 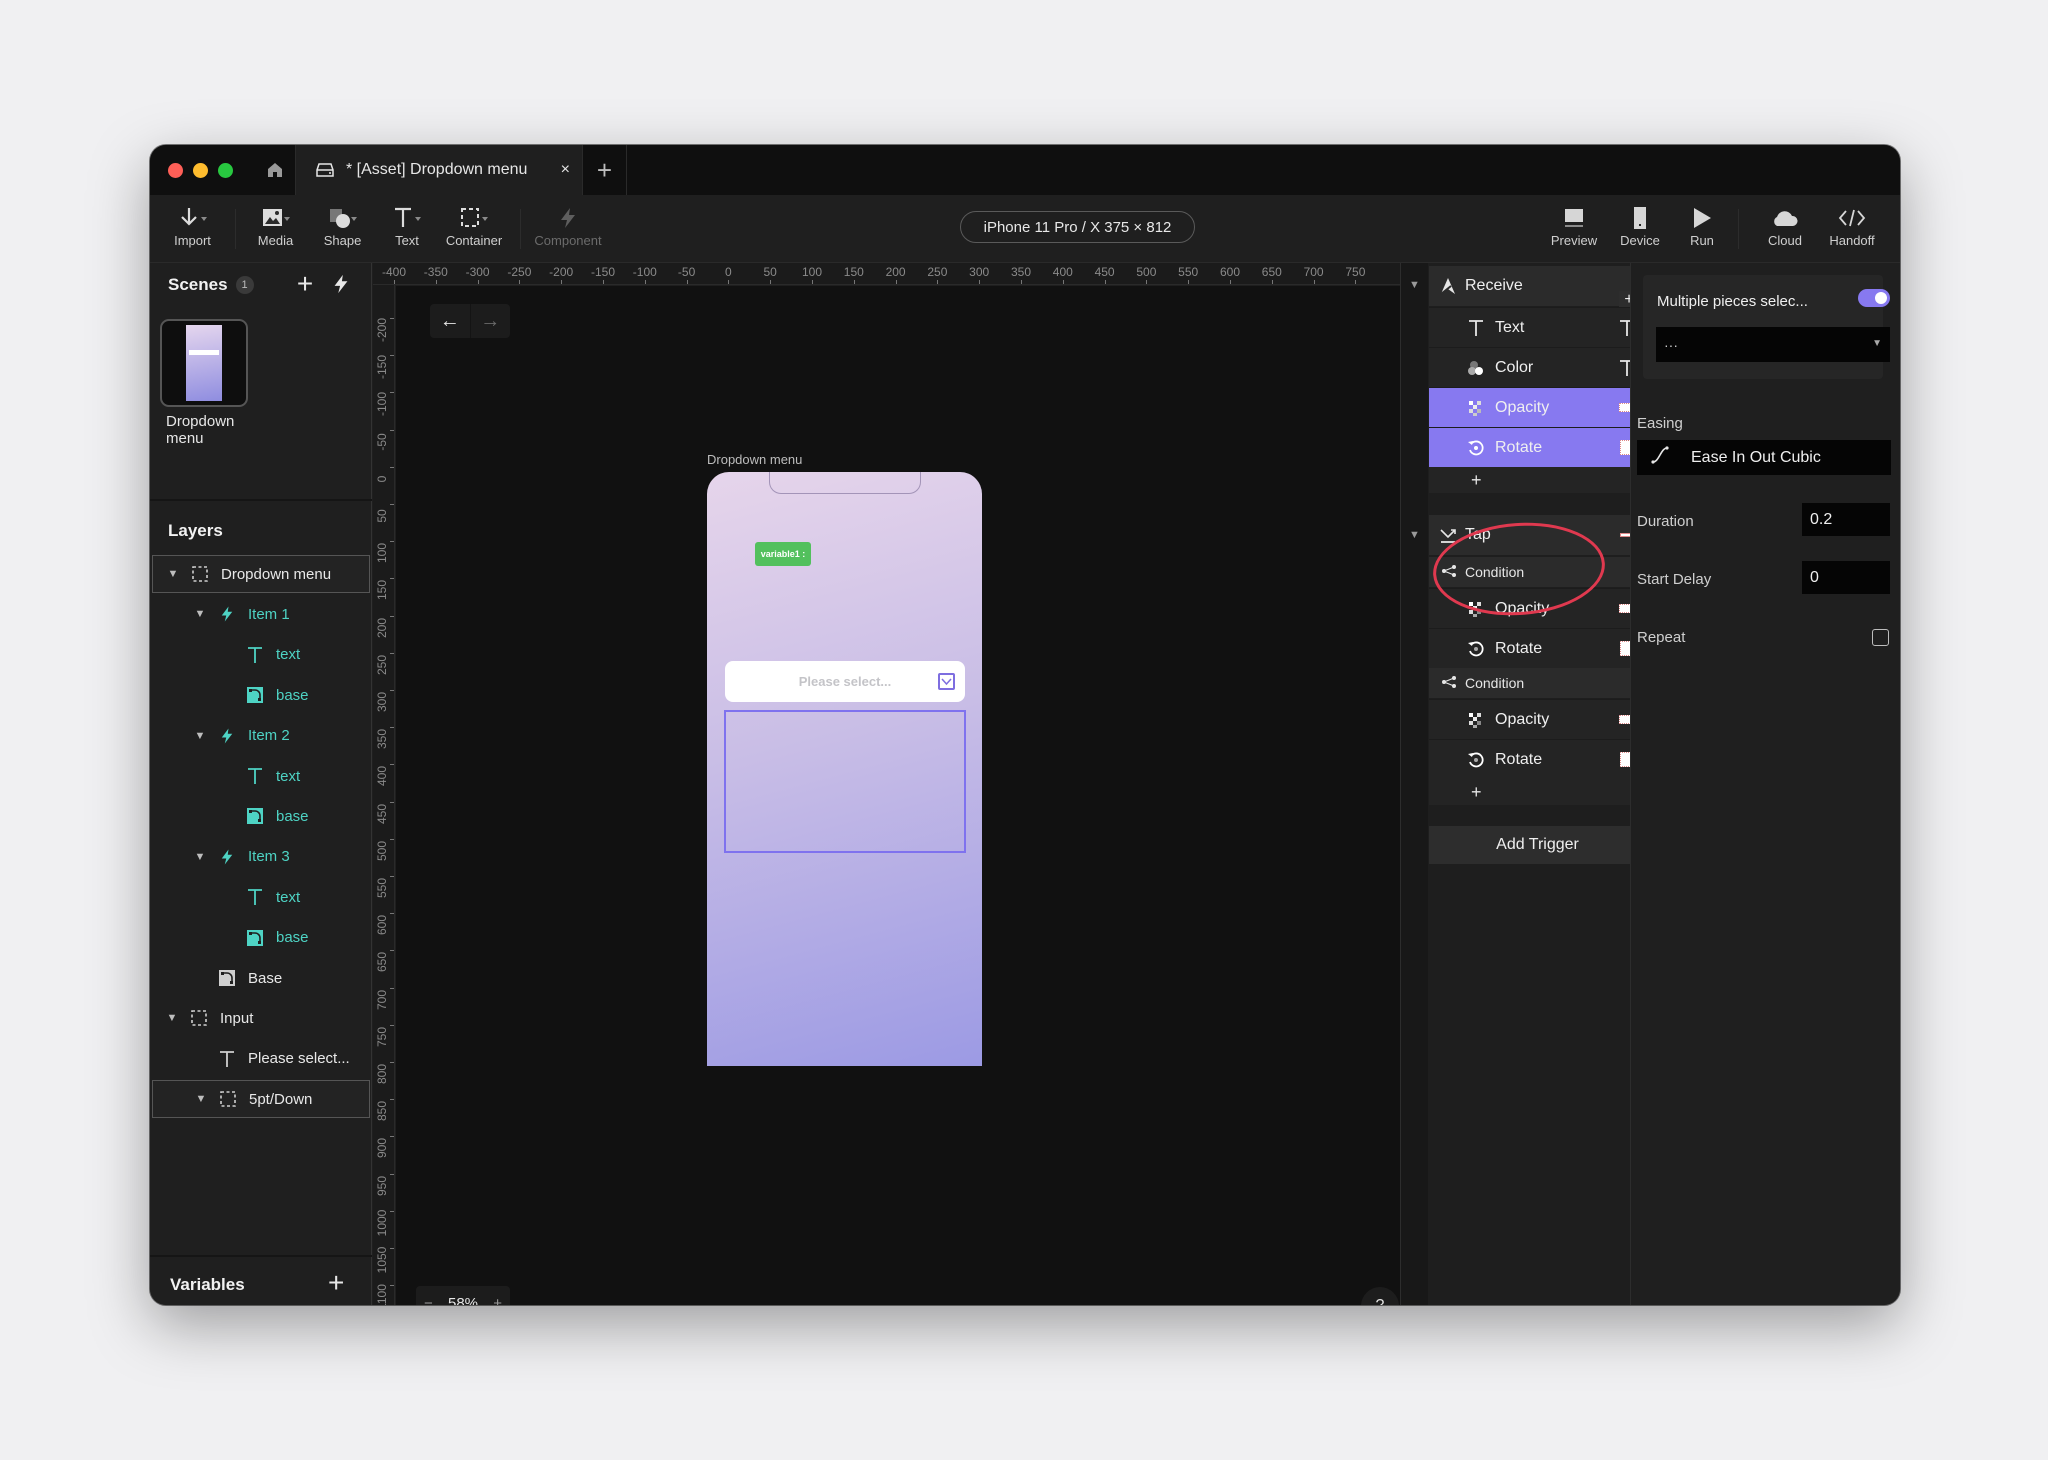 What do you see at coordinates (568, 225) in the screenshot?
I see `component-button: Component` at bounding box center [568, 225].